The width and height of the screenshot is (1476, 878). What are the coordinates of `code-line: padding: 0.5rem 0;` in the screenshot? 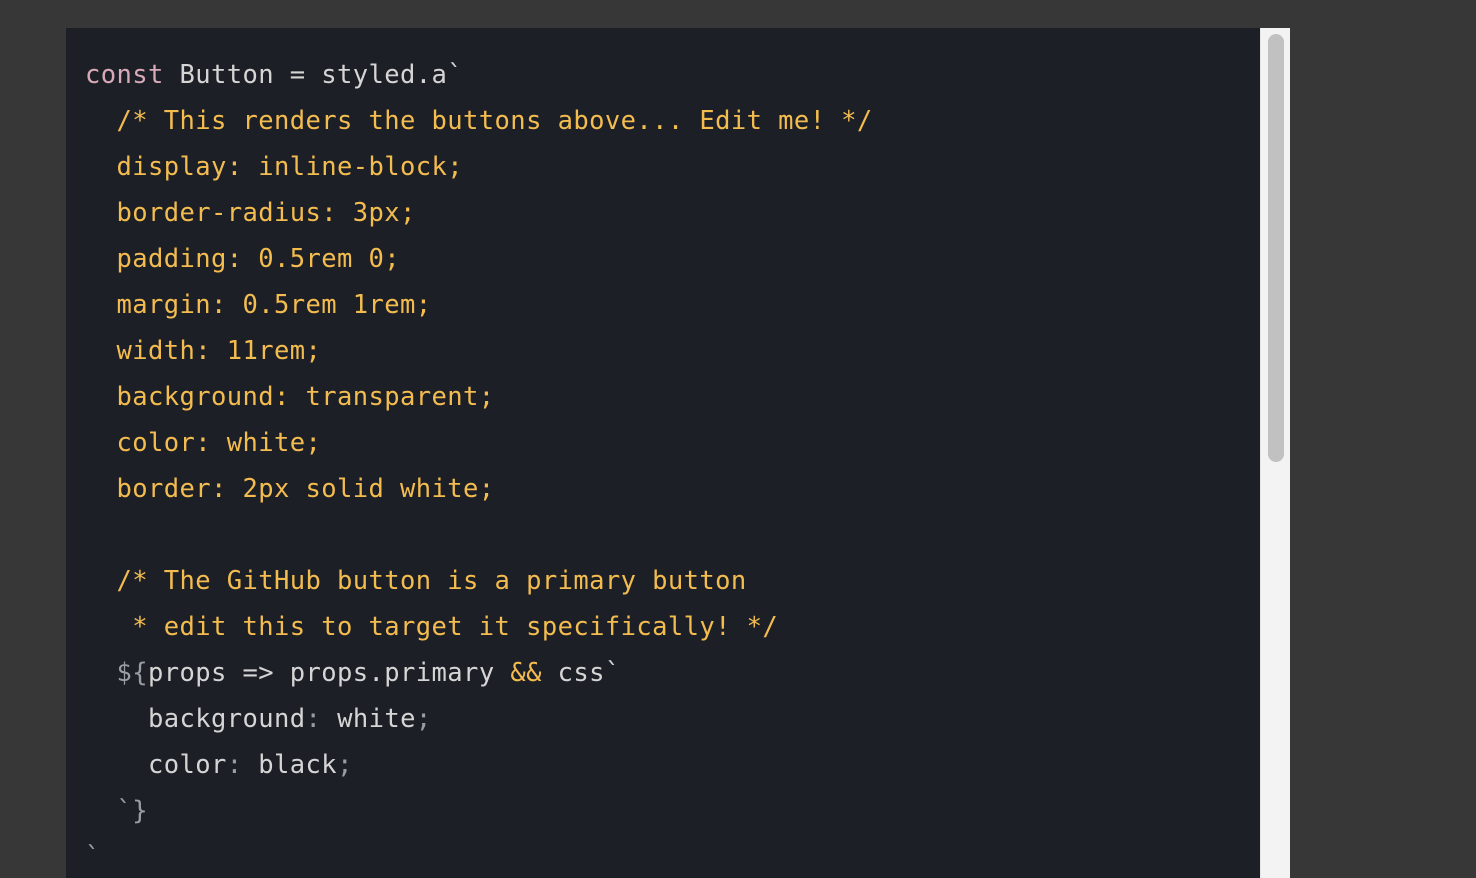 It's located at (469, 259).